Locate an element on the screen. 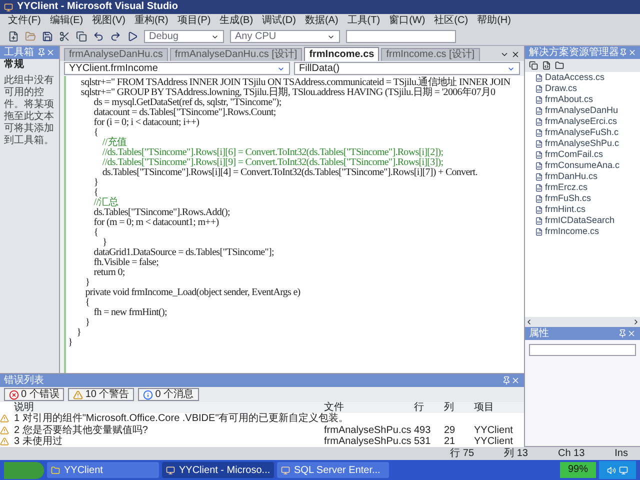 Image resolution: width=640 pixels, height=480 pixels. tree-item: frmConsumeAna.c is located at coordinates (582, 165).